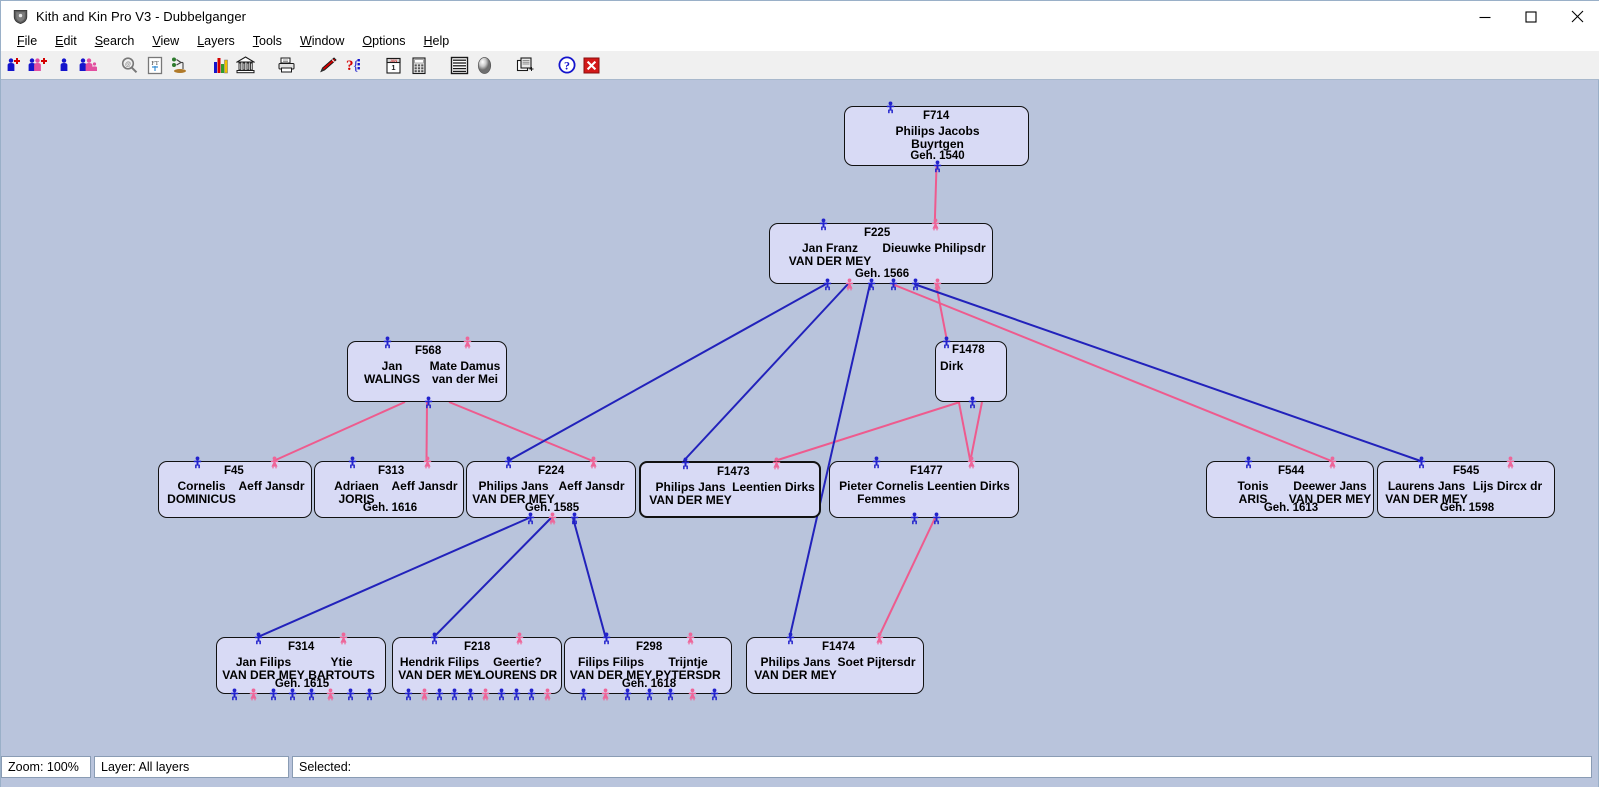  I want to click on husband-given-name: Laurens Jans, so click(1426, 486).